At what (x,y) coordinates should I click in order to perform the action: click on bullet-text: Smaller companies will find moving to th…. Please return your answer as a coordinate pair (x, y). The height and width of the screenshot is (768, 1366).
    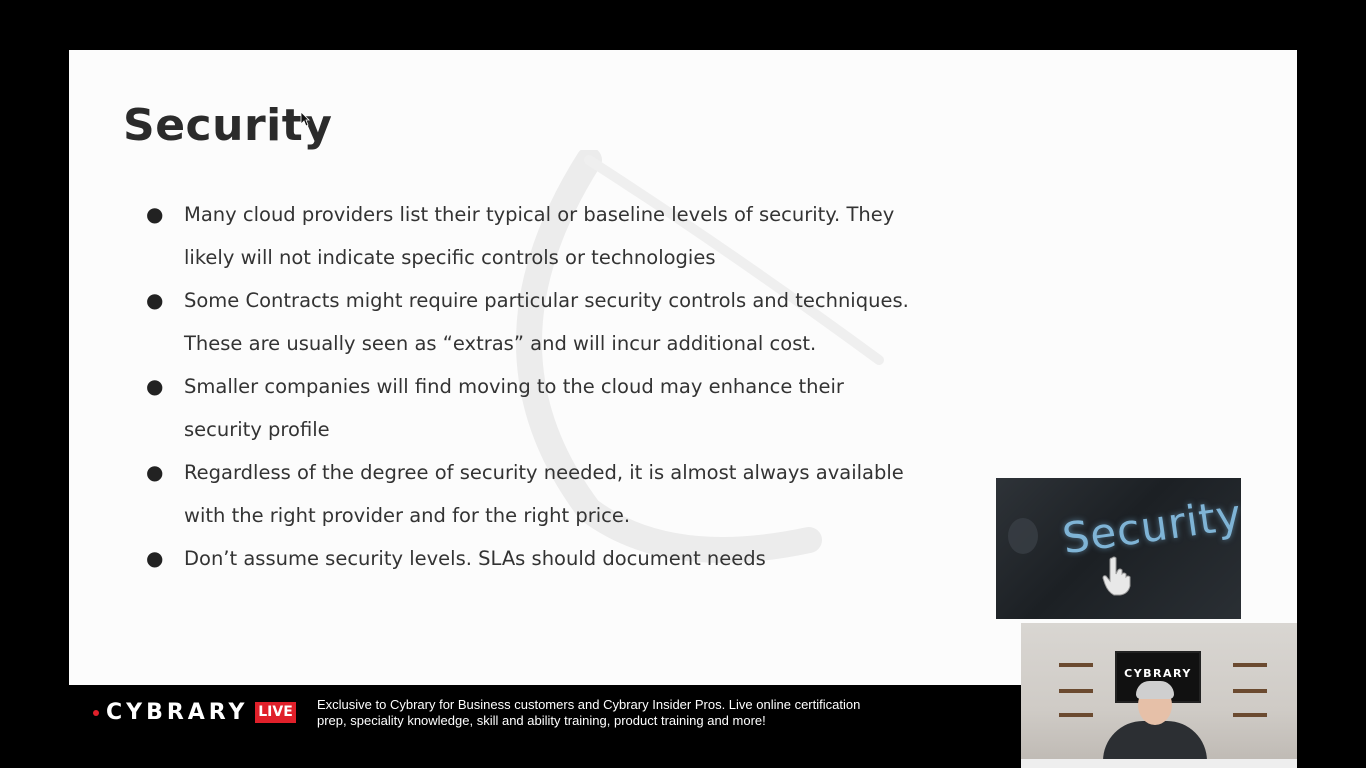
    Looking at the image, I should click on (514, 408).